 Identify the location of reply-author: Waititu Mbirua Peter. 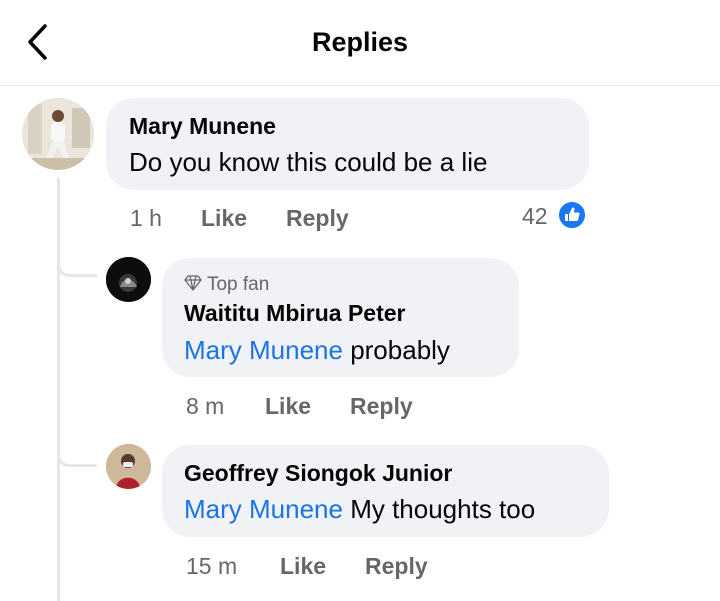
(295, 313).